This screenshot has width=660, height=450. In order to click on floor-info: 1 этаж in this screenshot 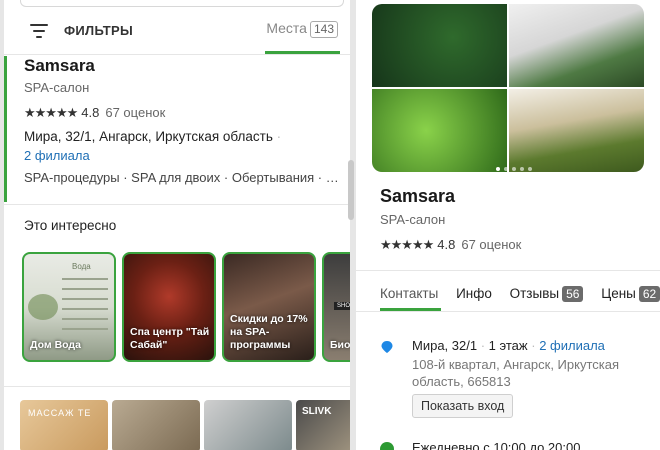, I will do `click(508, 345)`.